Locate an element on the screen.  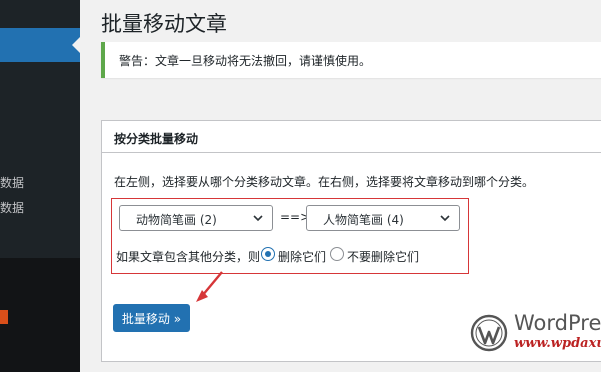
wordpress-logo-icon is located at coordinates (489, 333).